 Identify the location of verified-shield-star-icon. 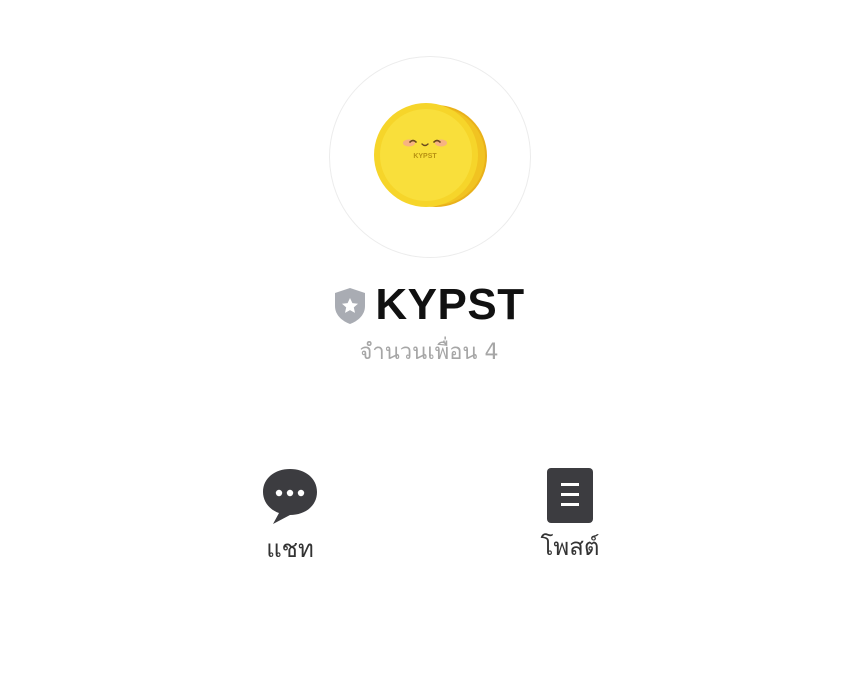
(350, 306).